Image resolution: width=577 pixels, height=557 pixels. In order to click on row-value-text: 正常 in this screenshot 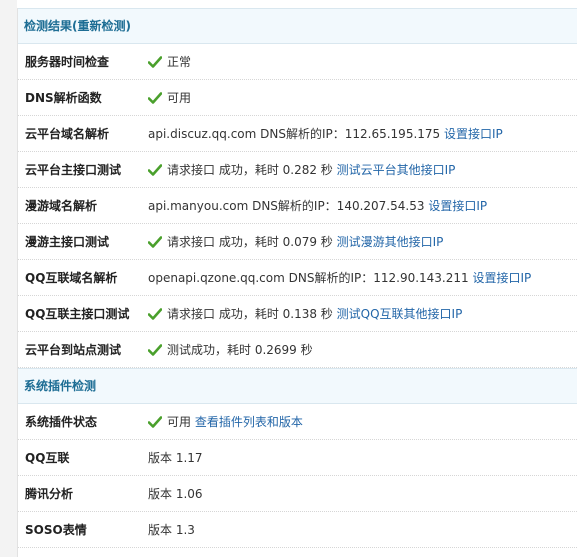, I will do `click(179, 62)`.